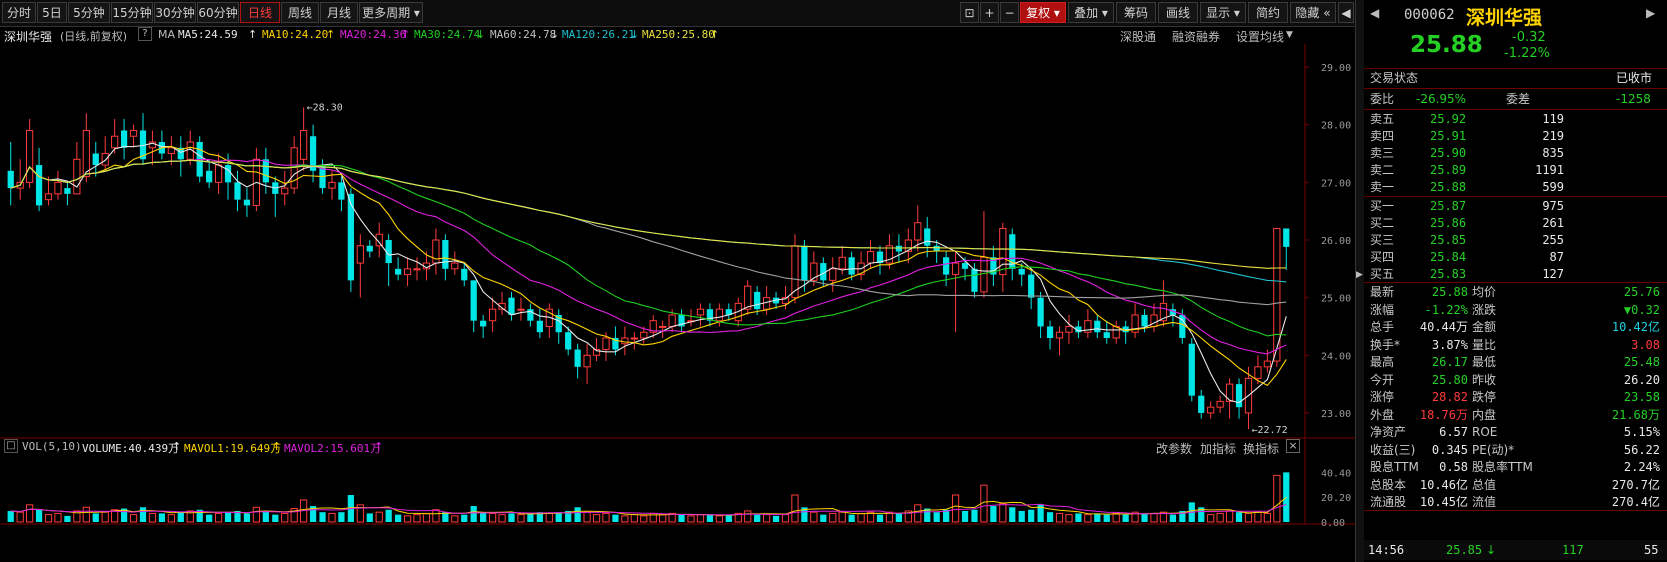 The image size is (1667, 562). I want to click on prev-stock-icon: ◀, so click(1374, 13).